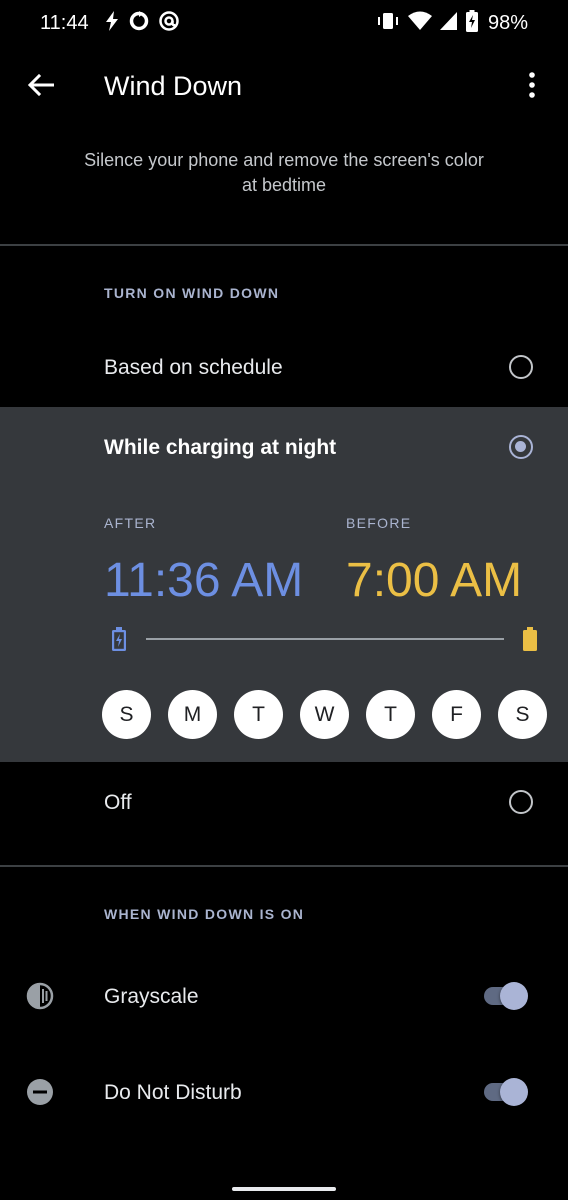 The width and height of the screenshot is (568, 1200). What do you see at coordinates (112, 23) in the screenshot?
I see `flash-icon` at bounding box center [112, 23].